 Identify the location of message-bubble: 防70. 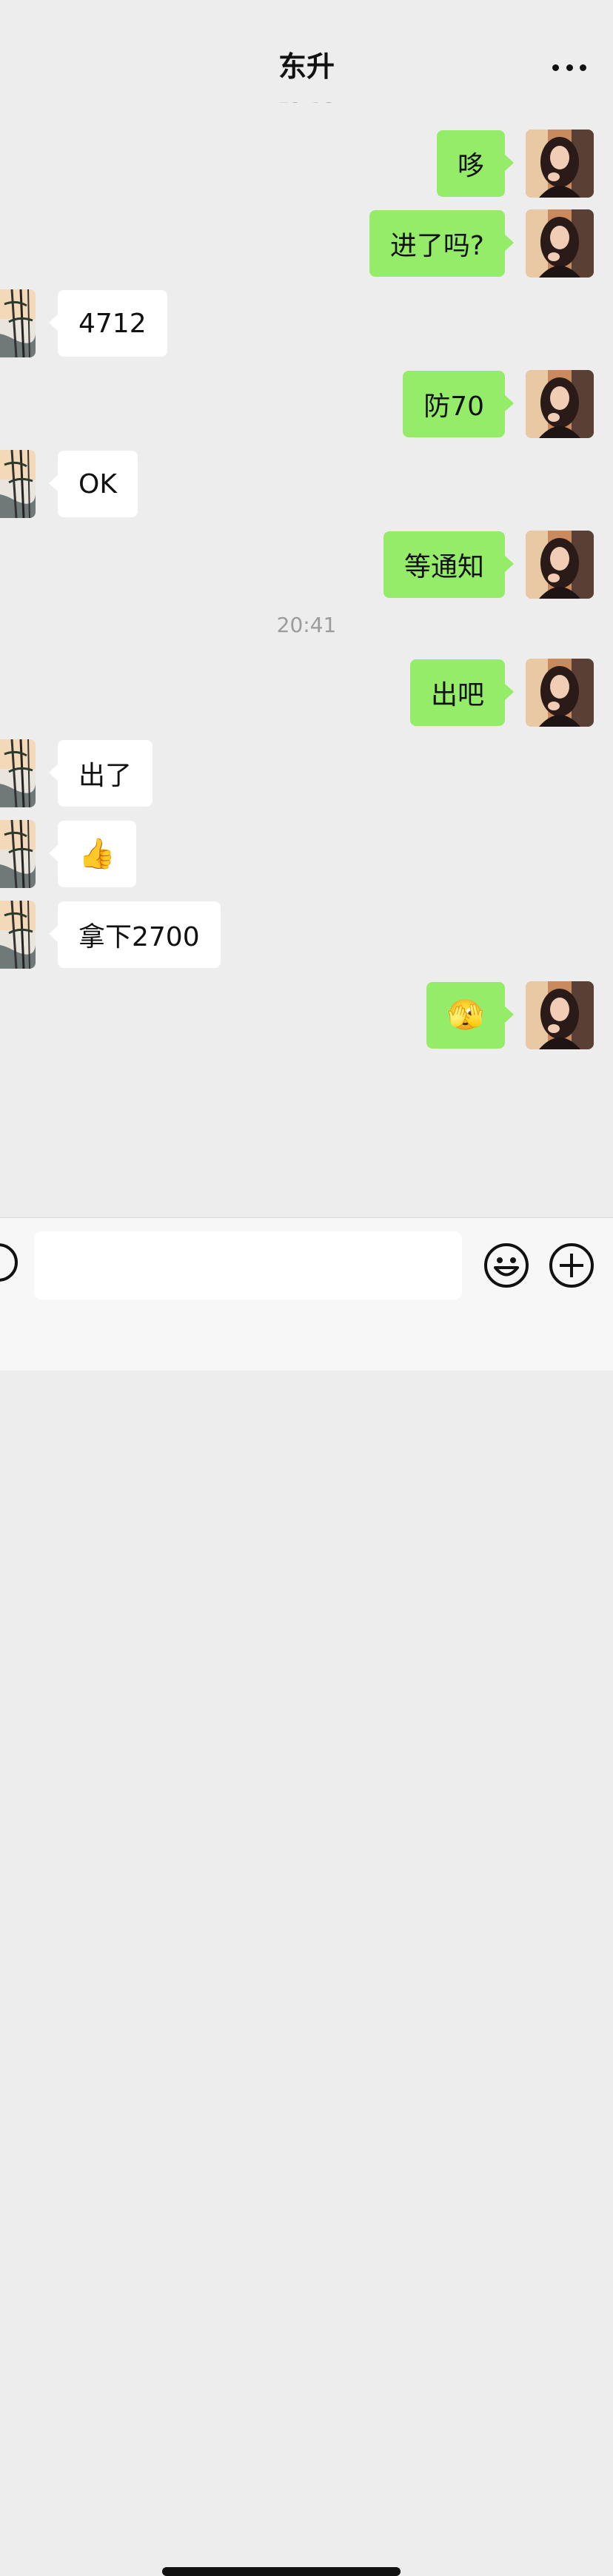
(458, 404).